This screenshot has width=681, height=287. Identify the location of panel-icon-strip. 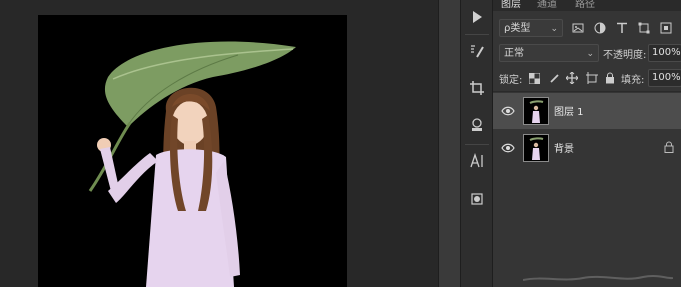
(476, 143).